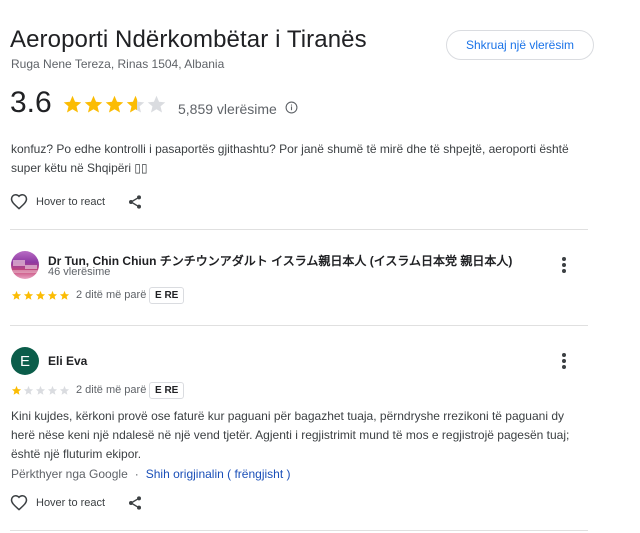  I want to click on average-rating: 3.6, so click(31, 102).